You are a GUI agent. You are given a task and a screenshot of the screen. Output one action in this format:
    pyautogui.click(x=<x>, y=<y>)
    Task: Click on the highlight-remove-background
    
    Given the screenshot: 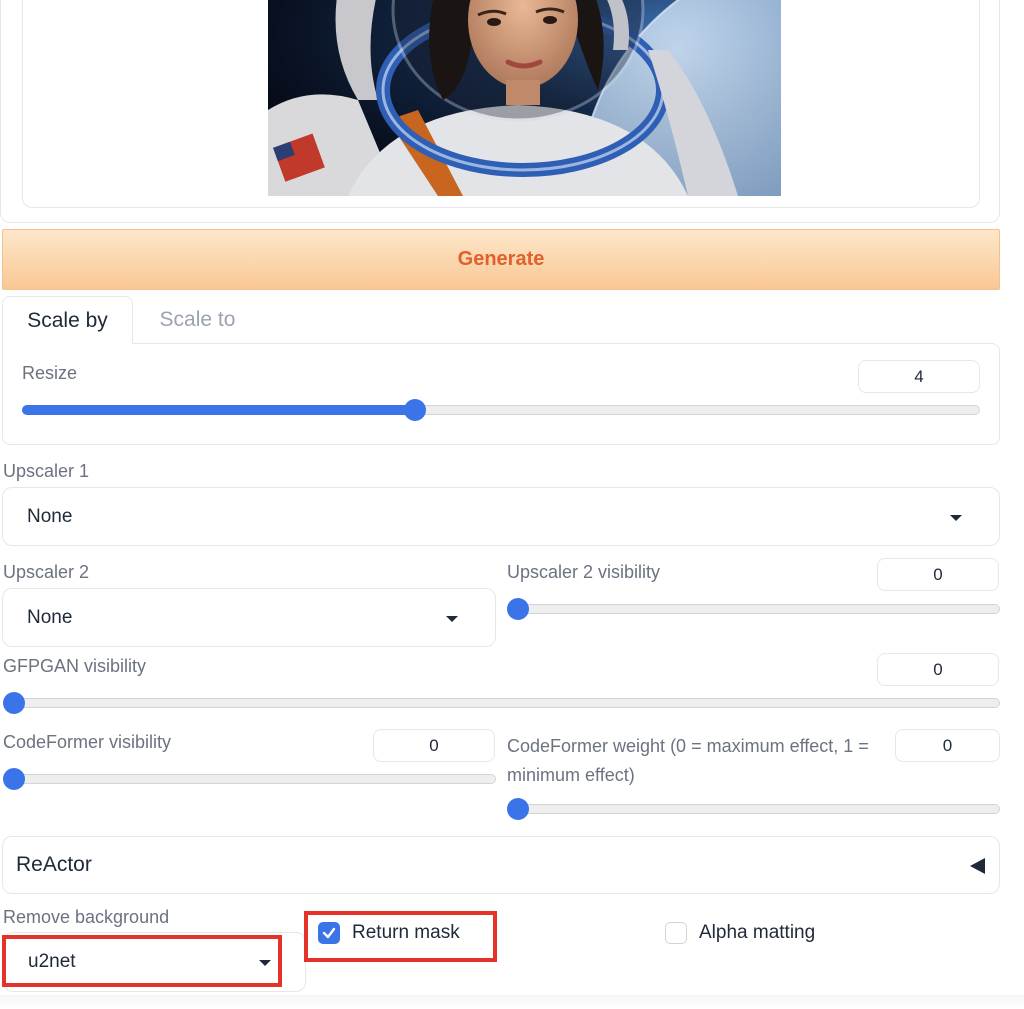 What is the action you would take?
    pyautogui.click(x=142, y=961)
    